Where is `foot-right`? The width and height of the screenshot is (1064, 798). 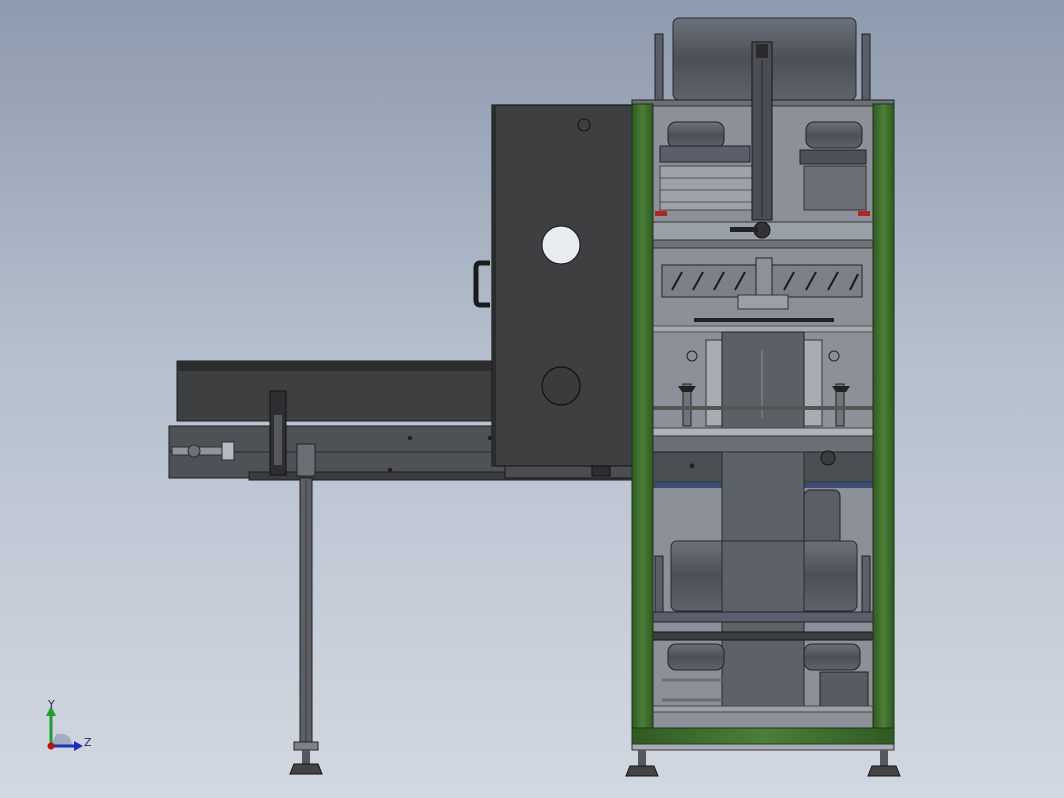 foot-right is located at coordinates (884, 771).